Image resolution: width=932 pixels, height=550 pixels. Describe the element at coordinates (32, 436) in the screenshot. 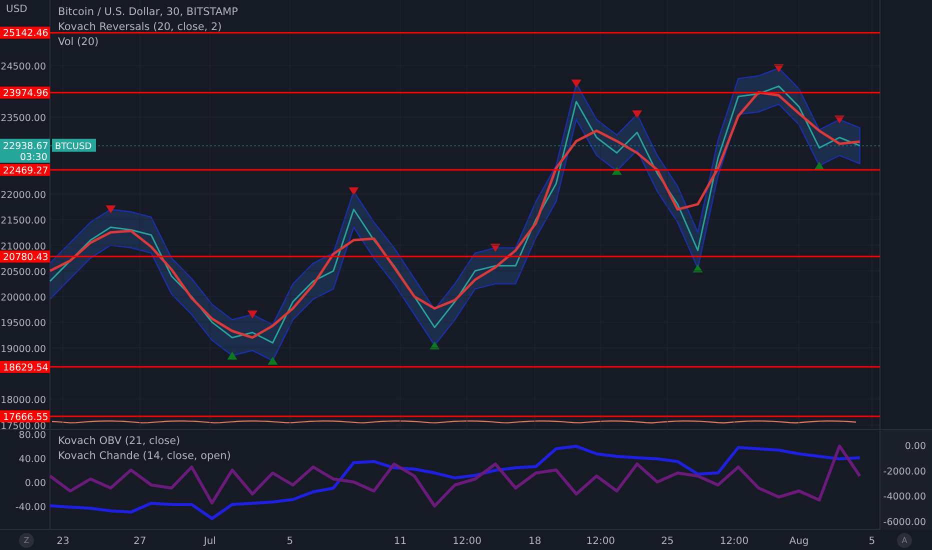

I see `axis-label: 80.00` at that location.